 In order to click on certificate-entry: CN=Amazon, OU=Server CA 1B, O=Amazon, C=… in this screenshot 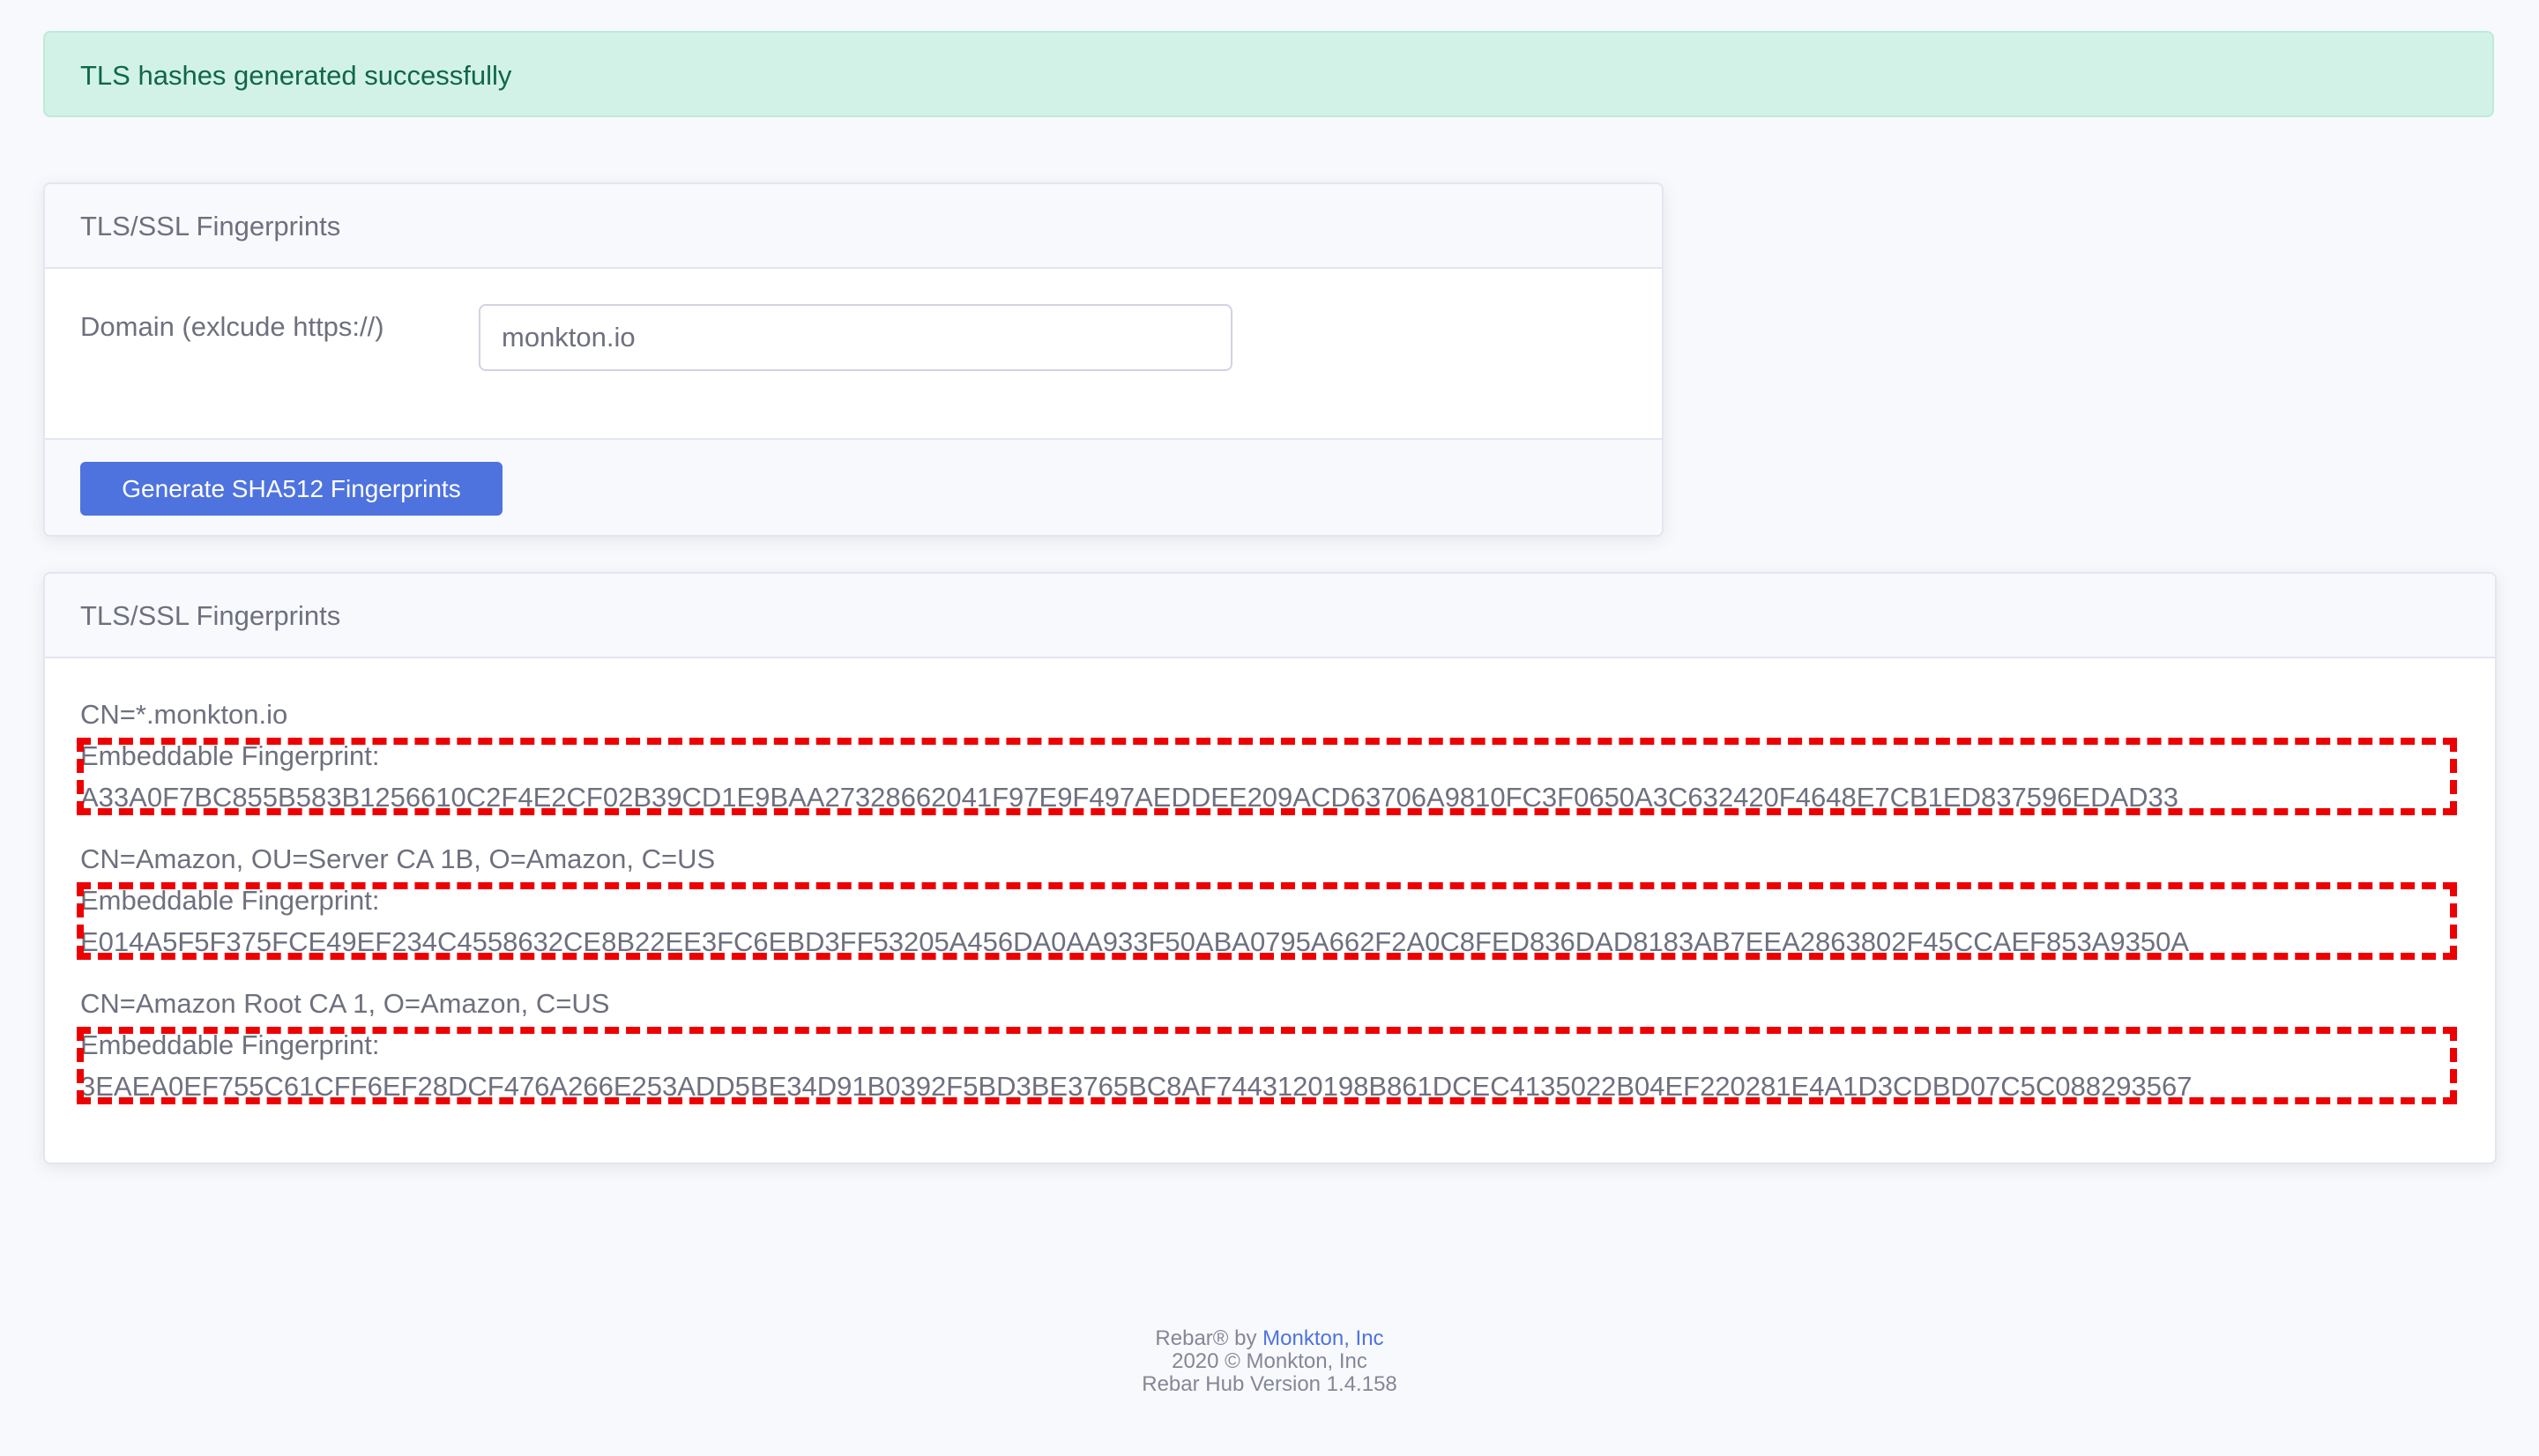, I will do `click(1269, 900)`.